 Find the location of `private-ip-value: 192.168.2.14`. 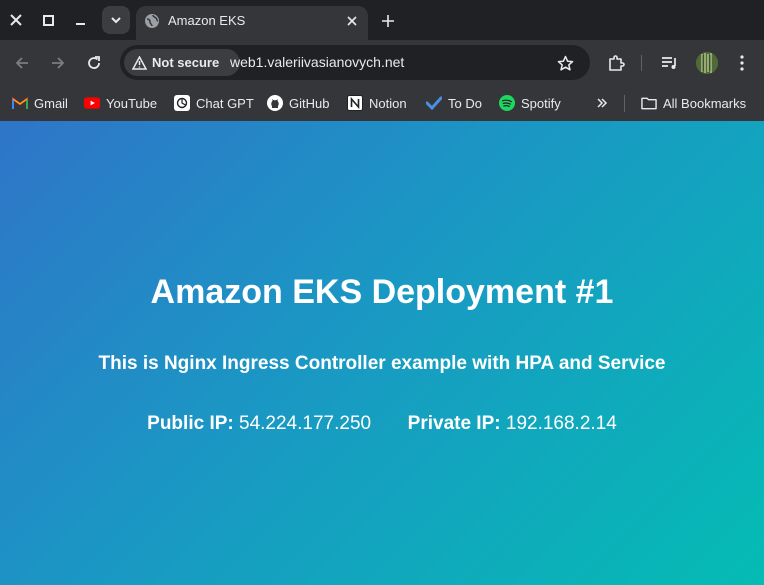

private-ip-value: 192.168.2.14 is located at coordinates (561, 423).